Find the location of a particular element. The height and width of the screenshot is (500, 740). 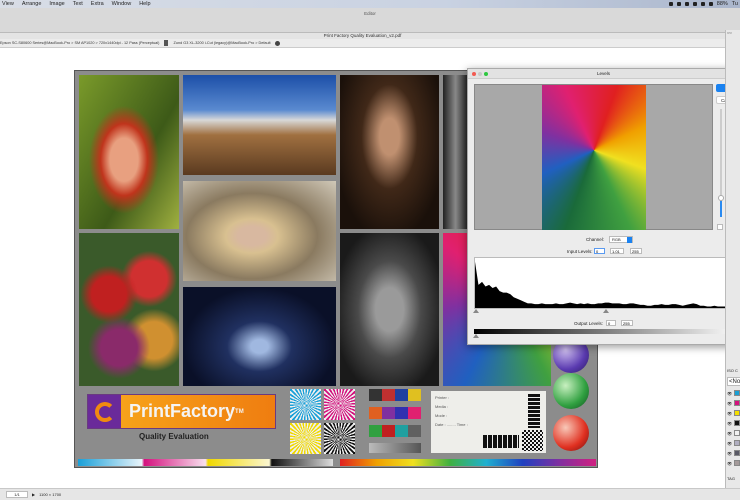

menu-arrange: Arrange is located at coordinates (32, 4).